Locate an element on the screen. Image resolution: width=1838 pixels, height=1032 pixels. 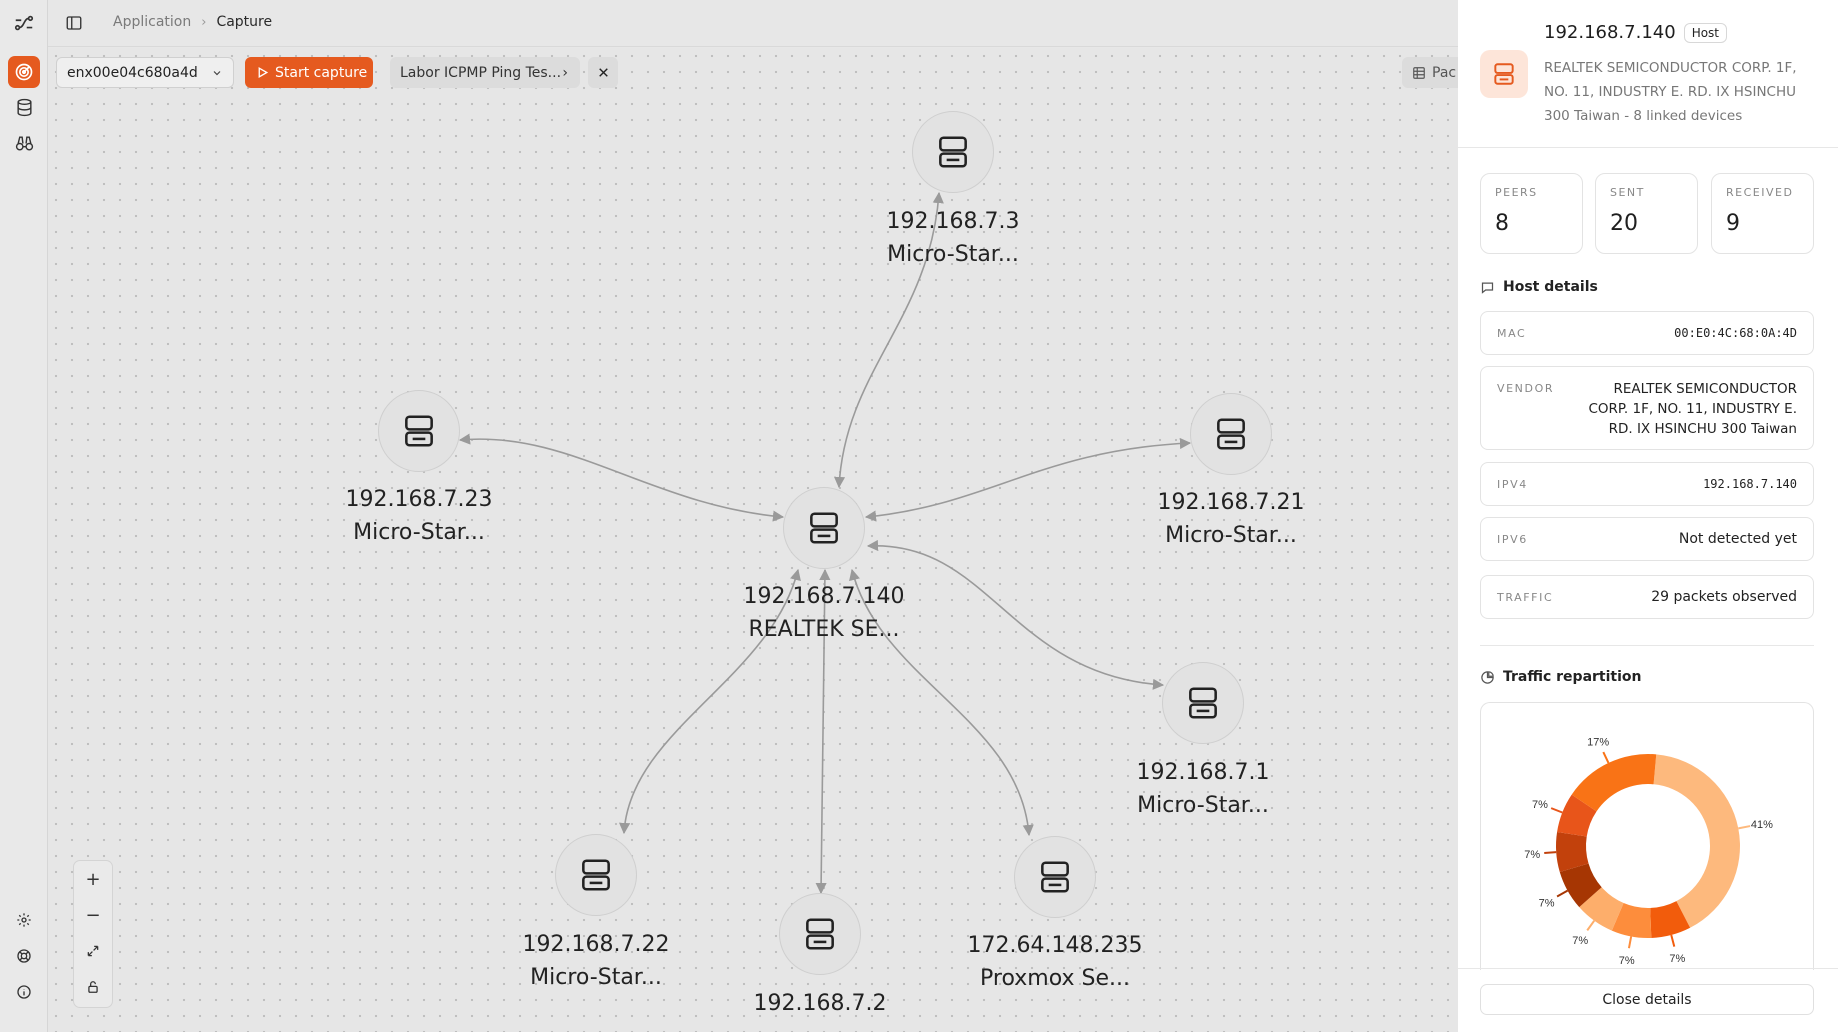
left-rail is located at coordinates (24, 516).